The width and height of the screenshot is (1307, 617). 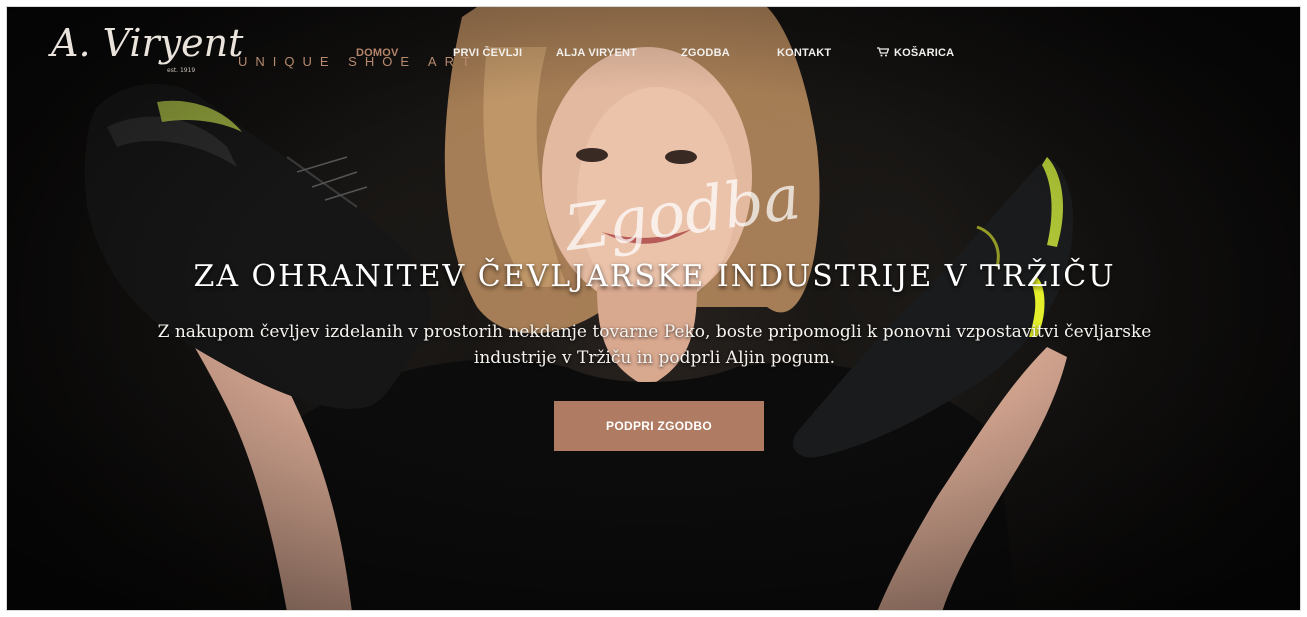 What do you see at coordinates (377, 53) in the screenshot?
I see `nav-item-home: DOMOV` at bounding box center [377, 53].